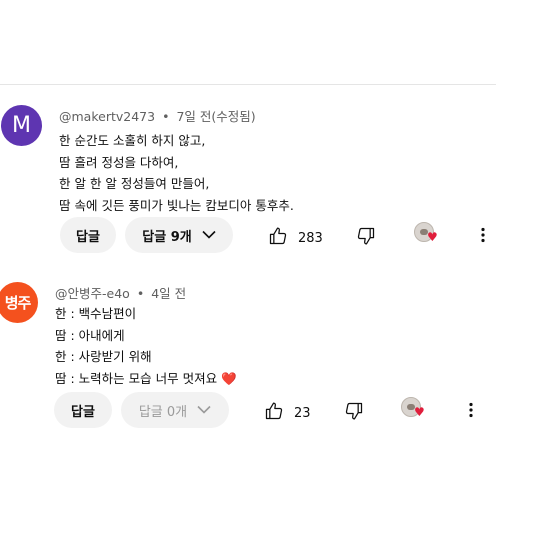  Describe the element at coordinates (132, 140) in the screenshot. I see `comment-line: 한 순간도 소홀히 하지 않고,` at that location.